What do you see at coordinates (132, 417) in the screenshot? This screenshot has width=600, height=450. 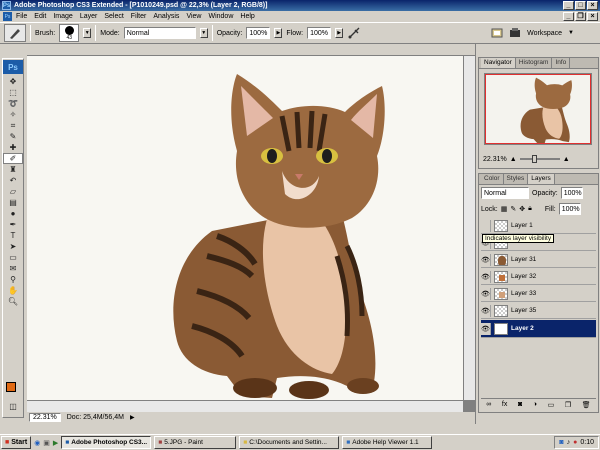 I see `status-menu-icon: ▶` at bounding box center [132, 417].